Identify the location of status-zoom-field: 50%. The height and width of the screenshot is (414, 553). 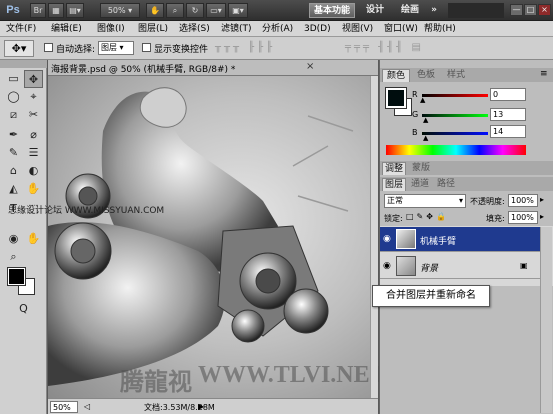
(64, 407).